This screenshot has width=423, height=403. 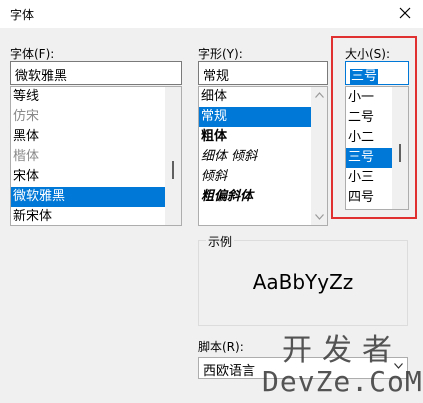 I want to click on font-list-item: 等线, so click(x=88, y=97).